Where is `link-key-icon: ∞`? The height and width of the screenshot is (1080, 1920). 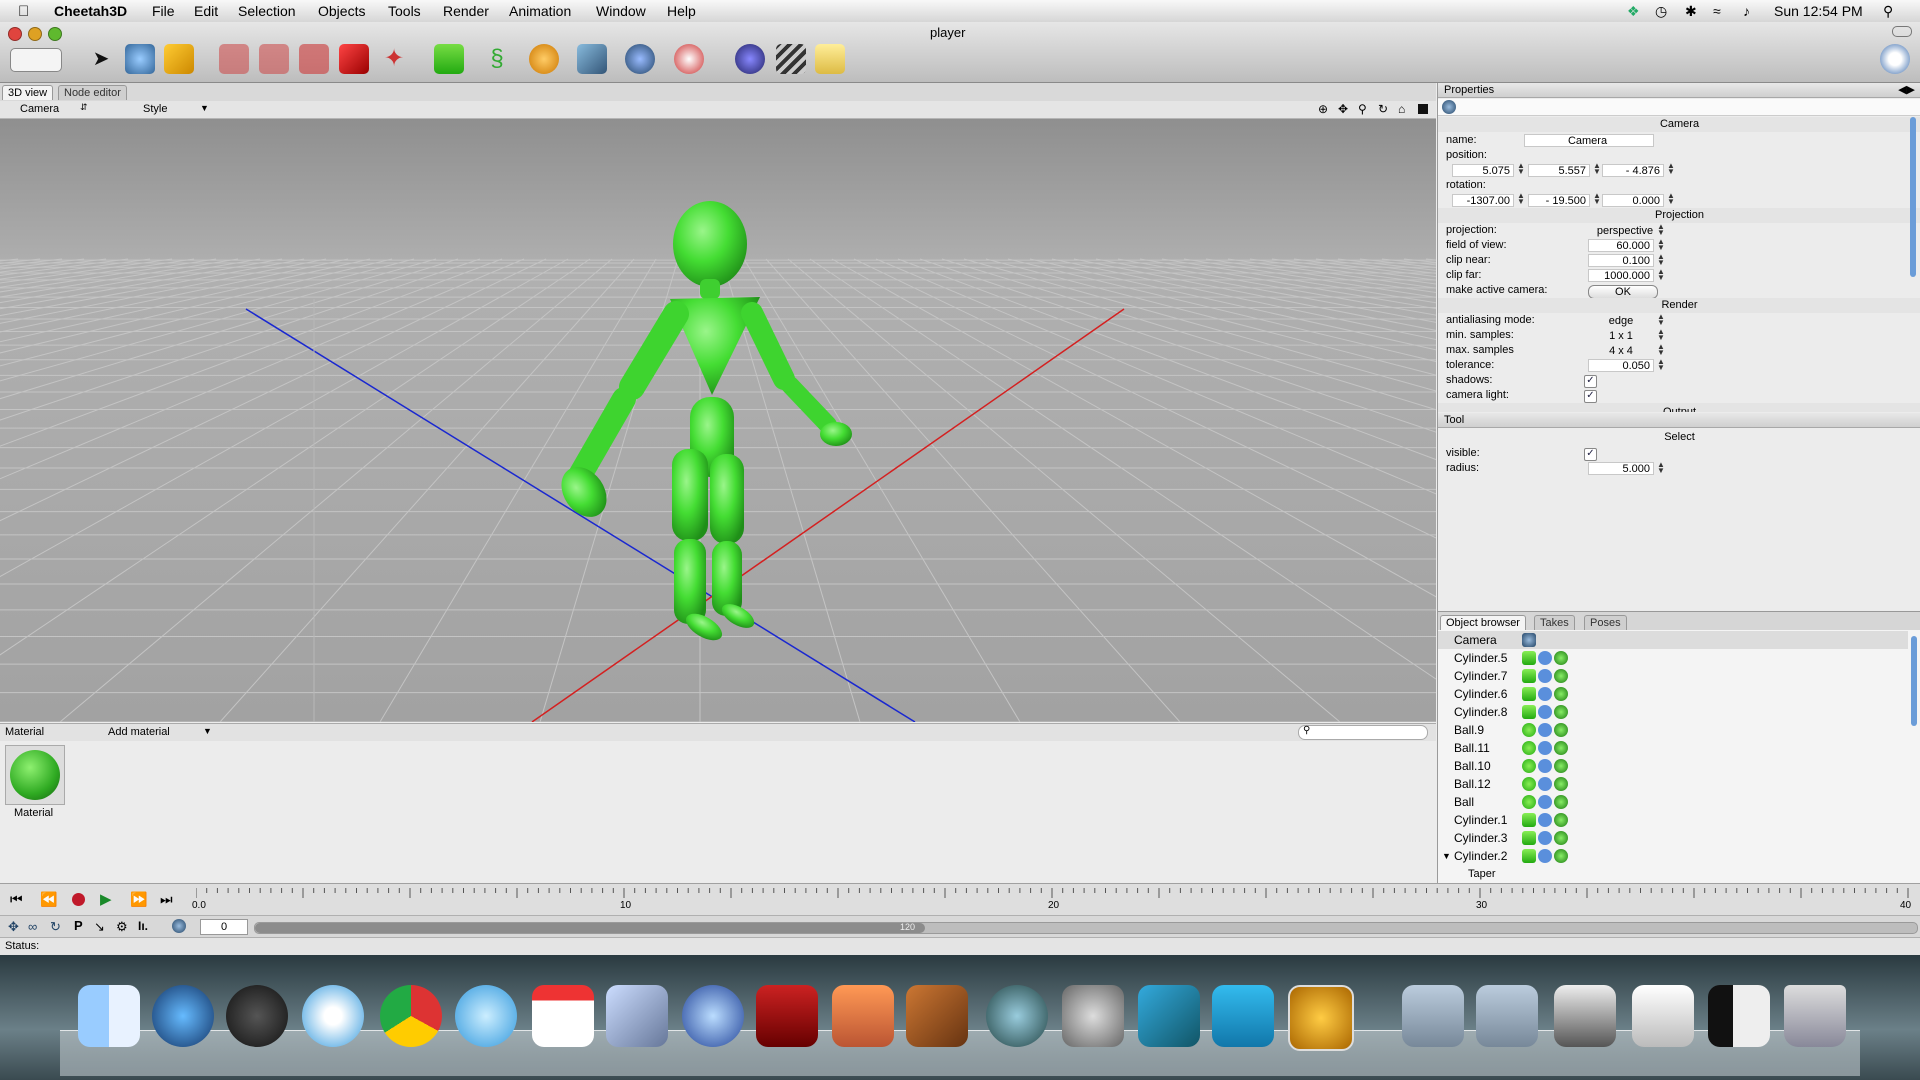 link-key-icon: ∞ is located at coordinates (32, 926).